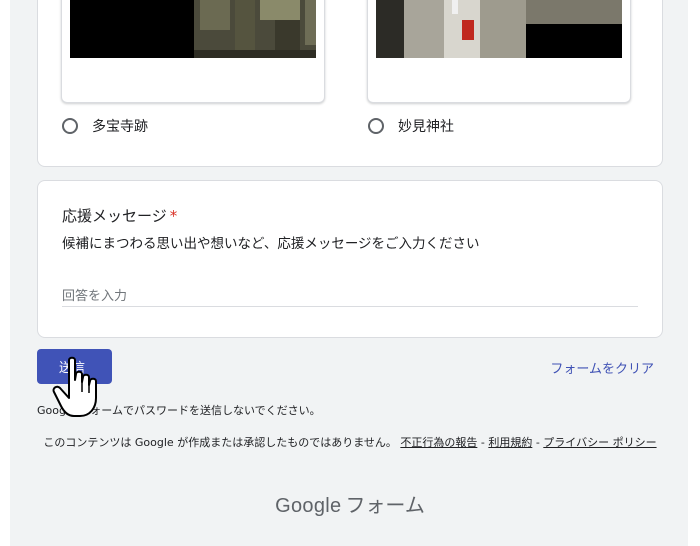  Describe the element at coordinates (385, 505) in the screenshot. I see `brand-forms: フォーム` at that location.